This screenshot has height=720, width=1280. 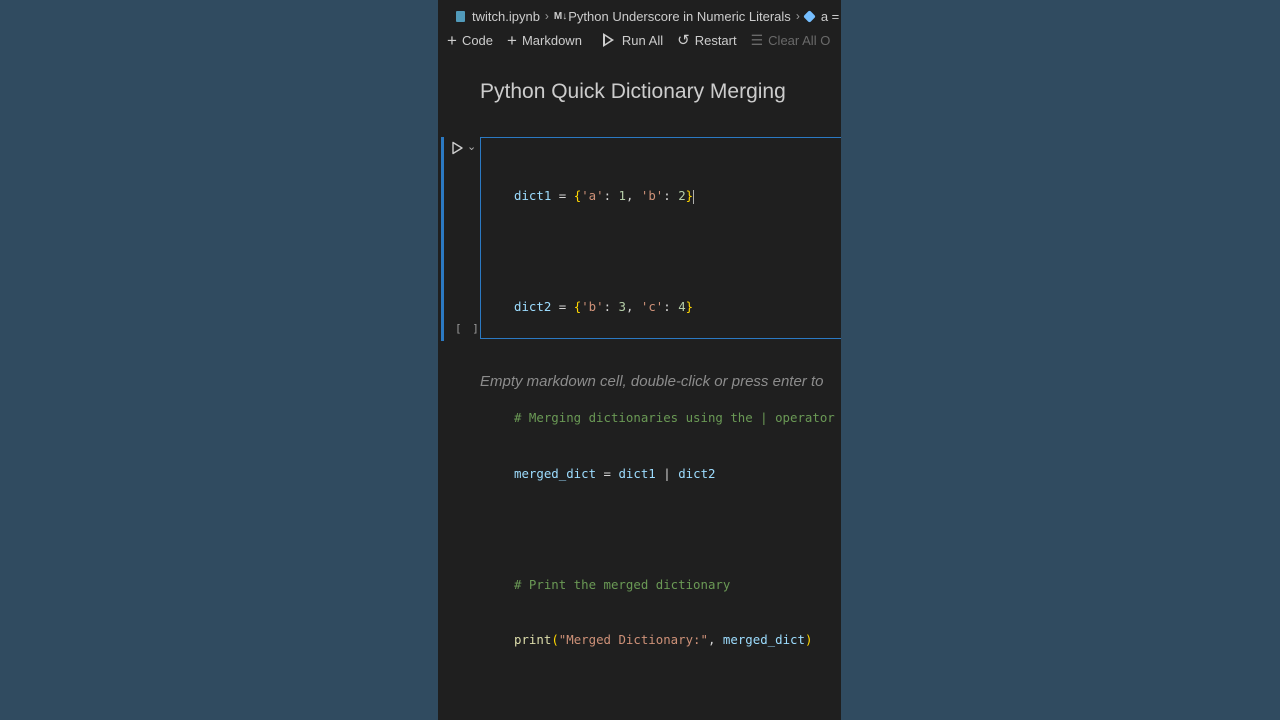 I want to click on text-cursor, so click(x=694, y=196).